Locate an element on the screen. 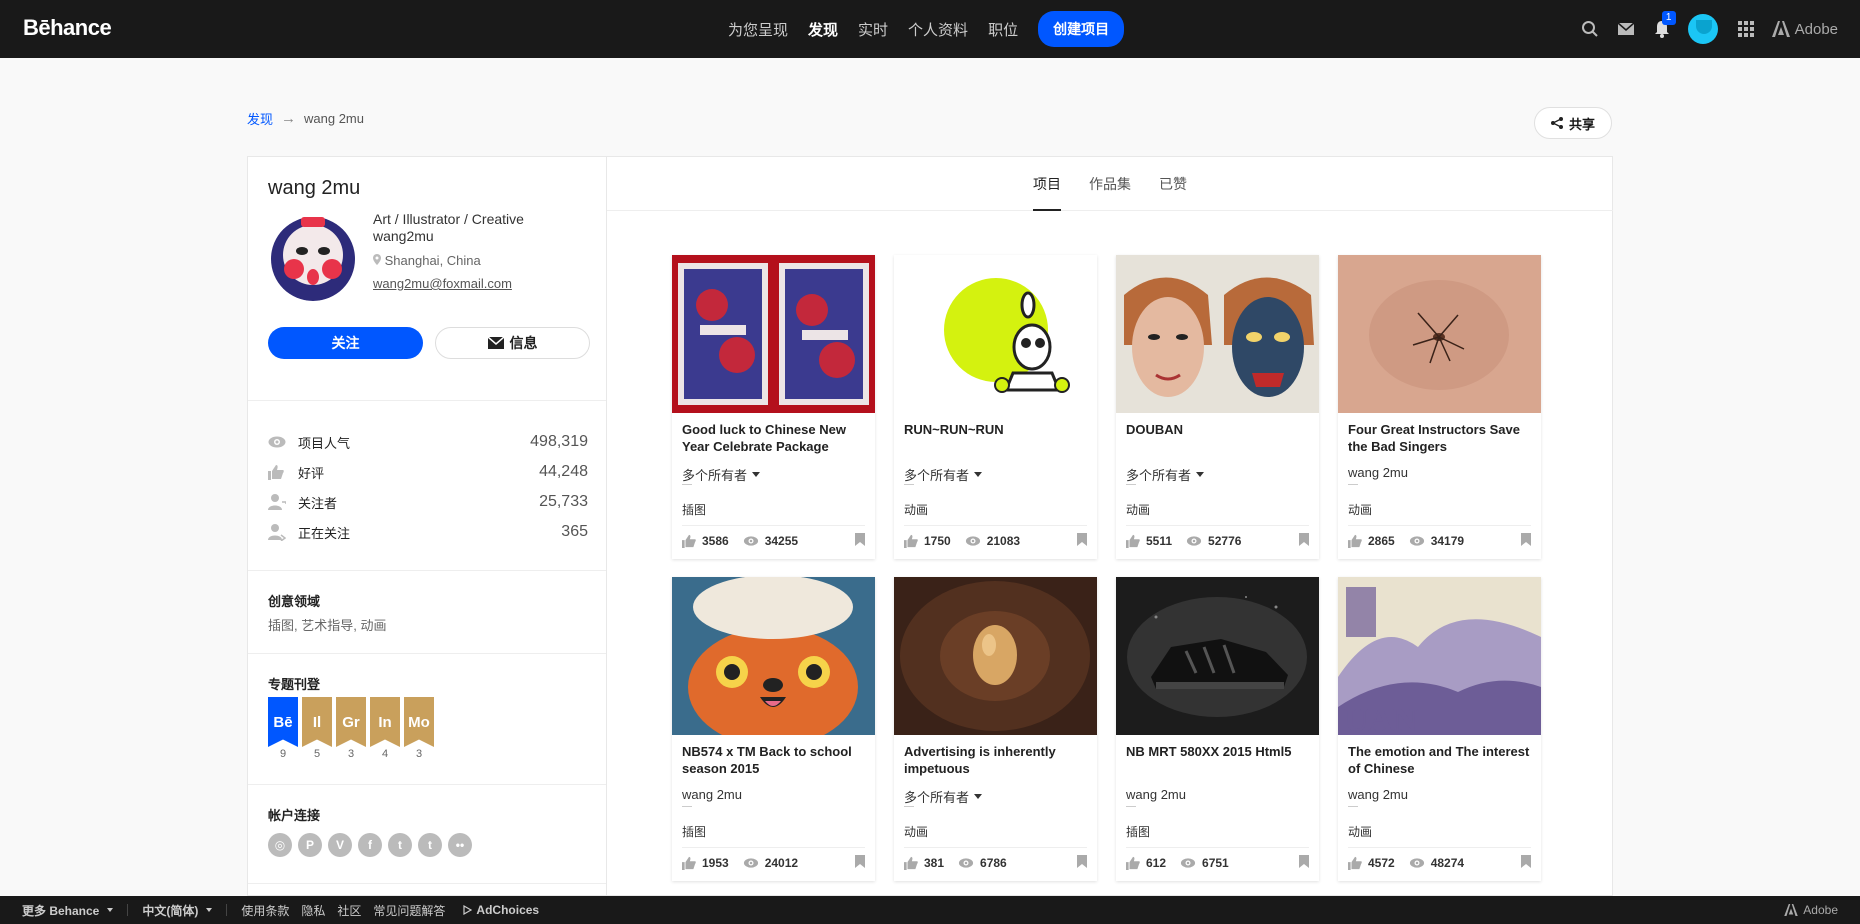 The width and height of the screenshot is (1860, 924). project-title: DOUBAN is located at coordinates (1218, 429).